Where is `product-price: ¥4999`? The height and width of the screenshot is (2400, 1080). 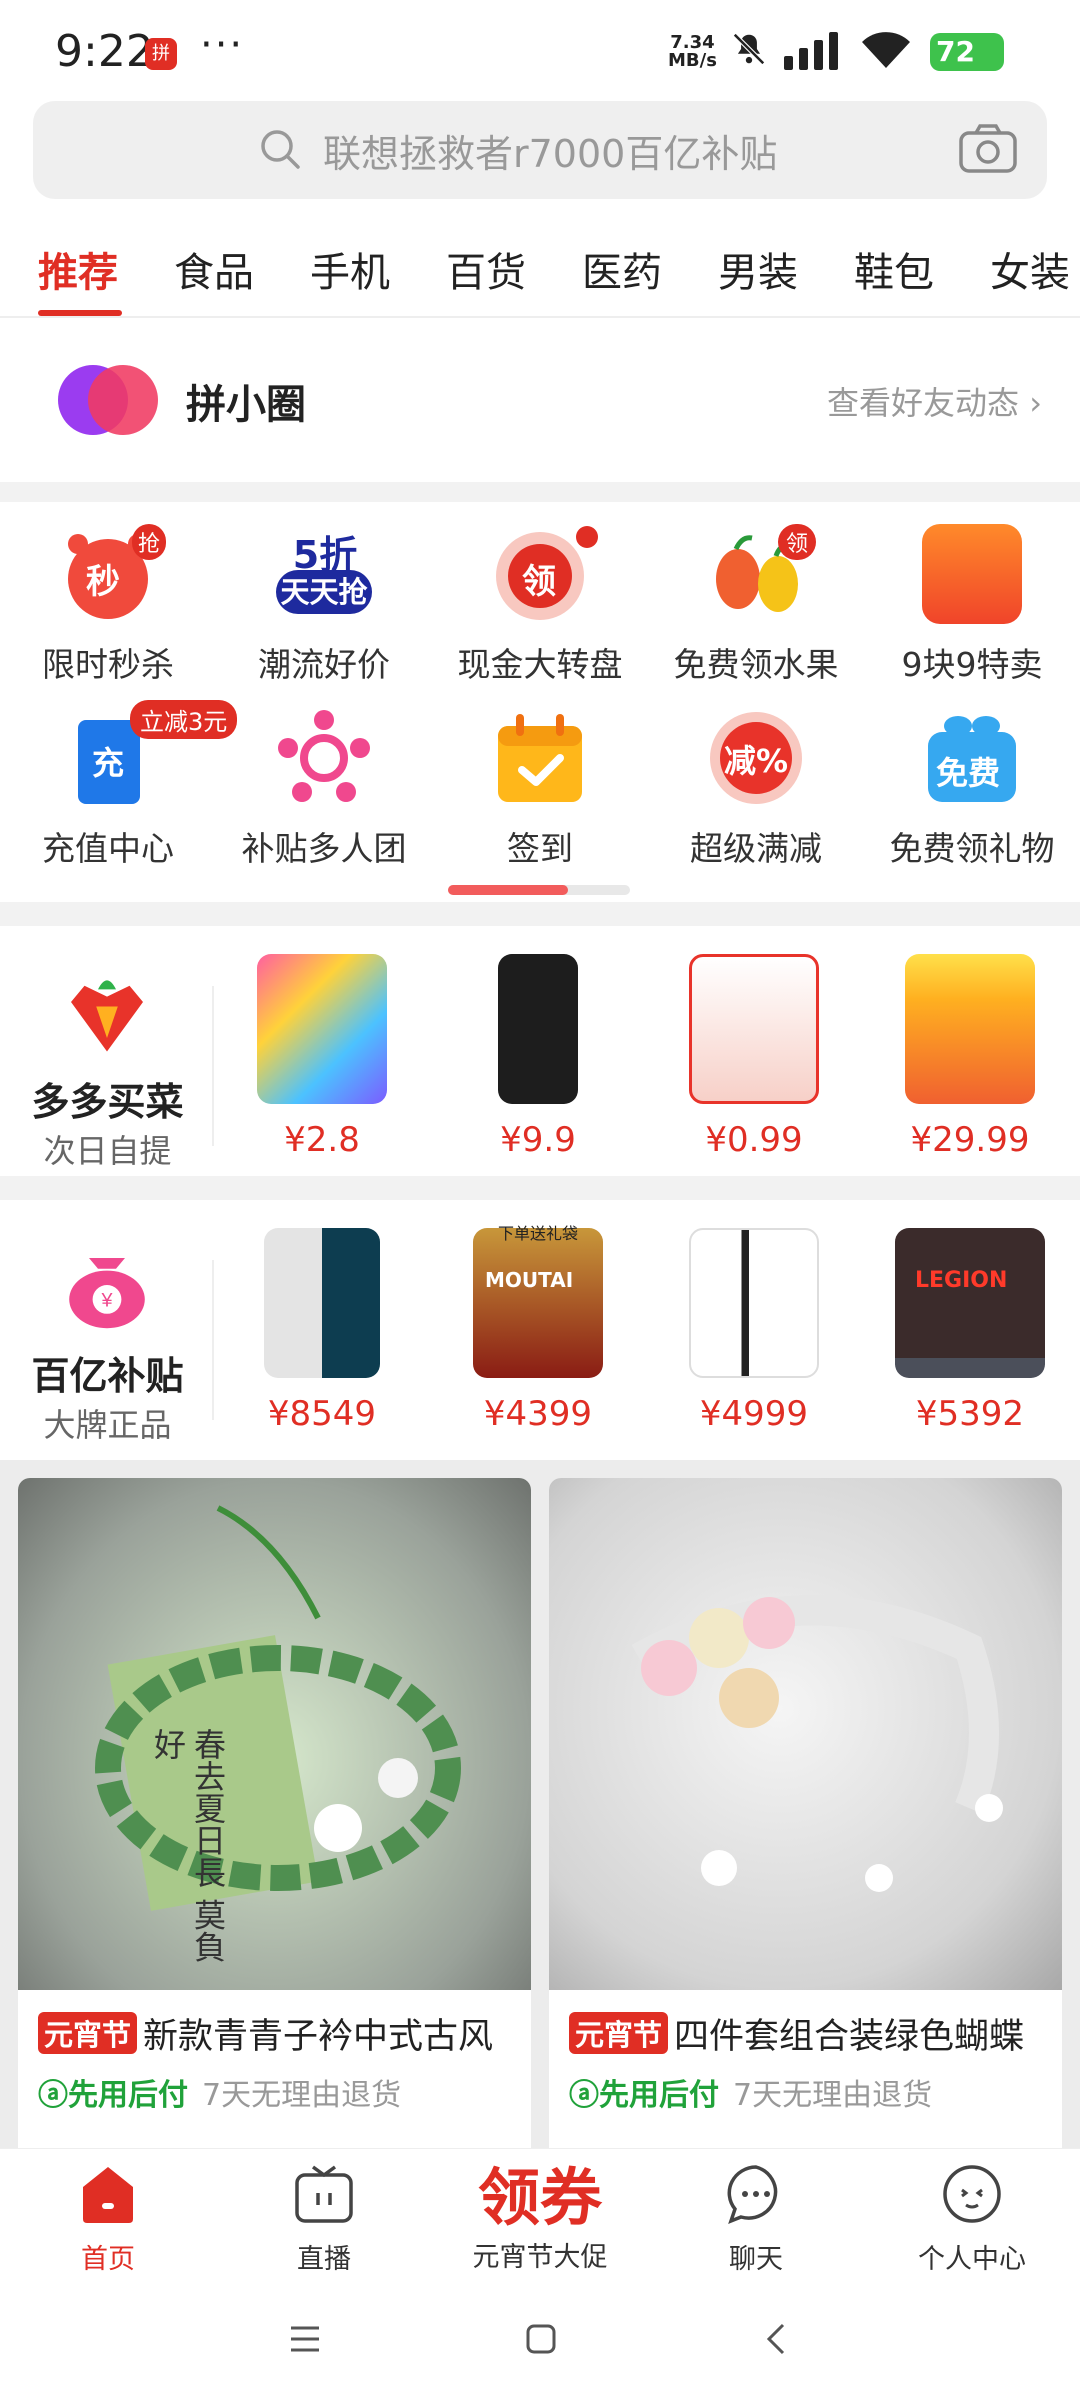 product-price: ¥4999 is located at coordinates (754, 1414).